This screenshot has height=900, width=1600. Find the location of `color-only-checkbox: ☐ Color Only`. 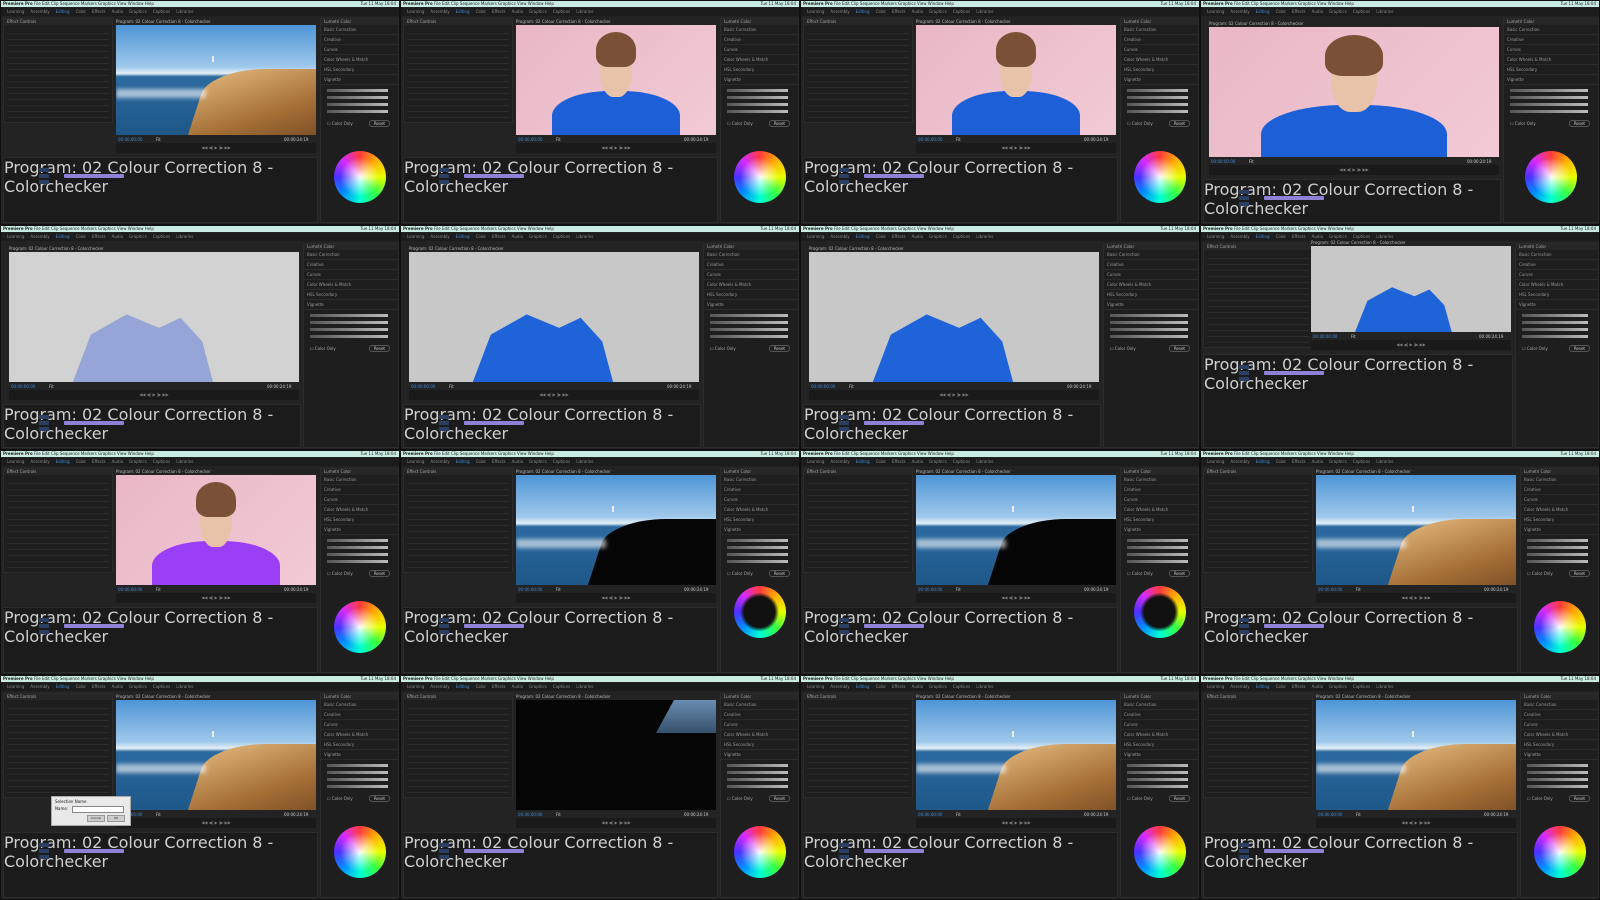

color-only-checkbox: ☐ Color Only is located at coordinates (1140, 798).